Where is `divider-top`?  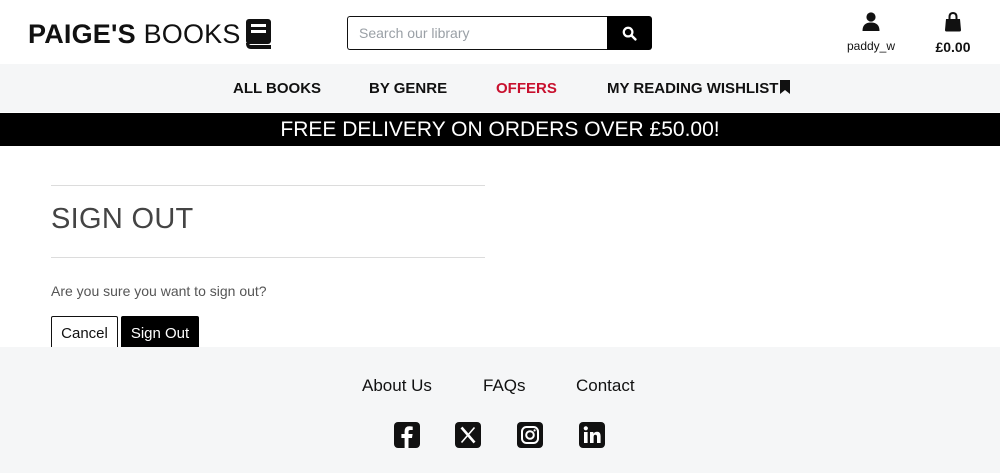 divider-top is located at coordinates (268, 185).